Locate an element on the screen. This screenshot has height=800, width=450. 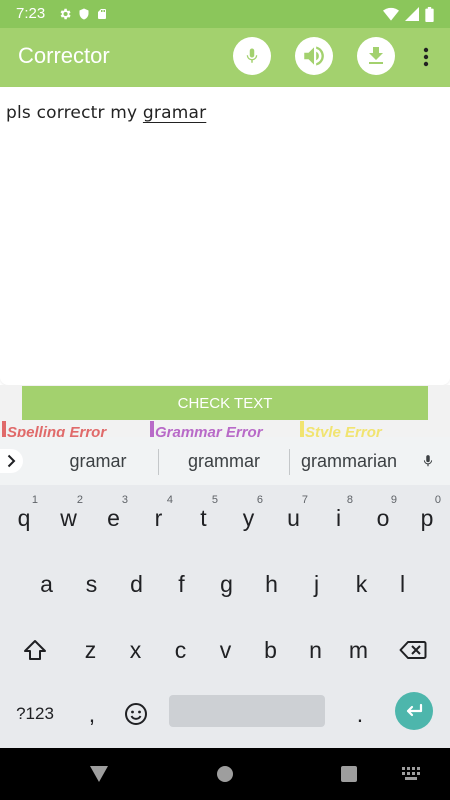
status-left-icons is located at coordinates (83, 14).